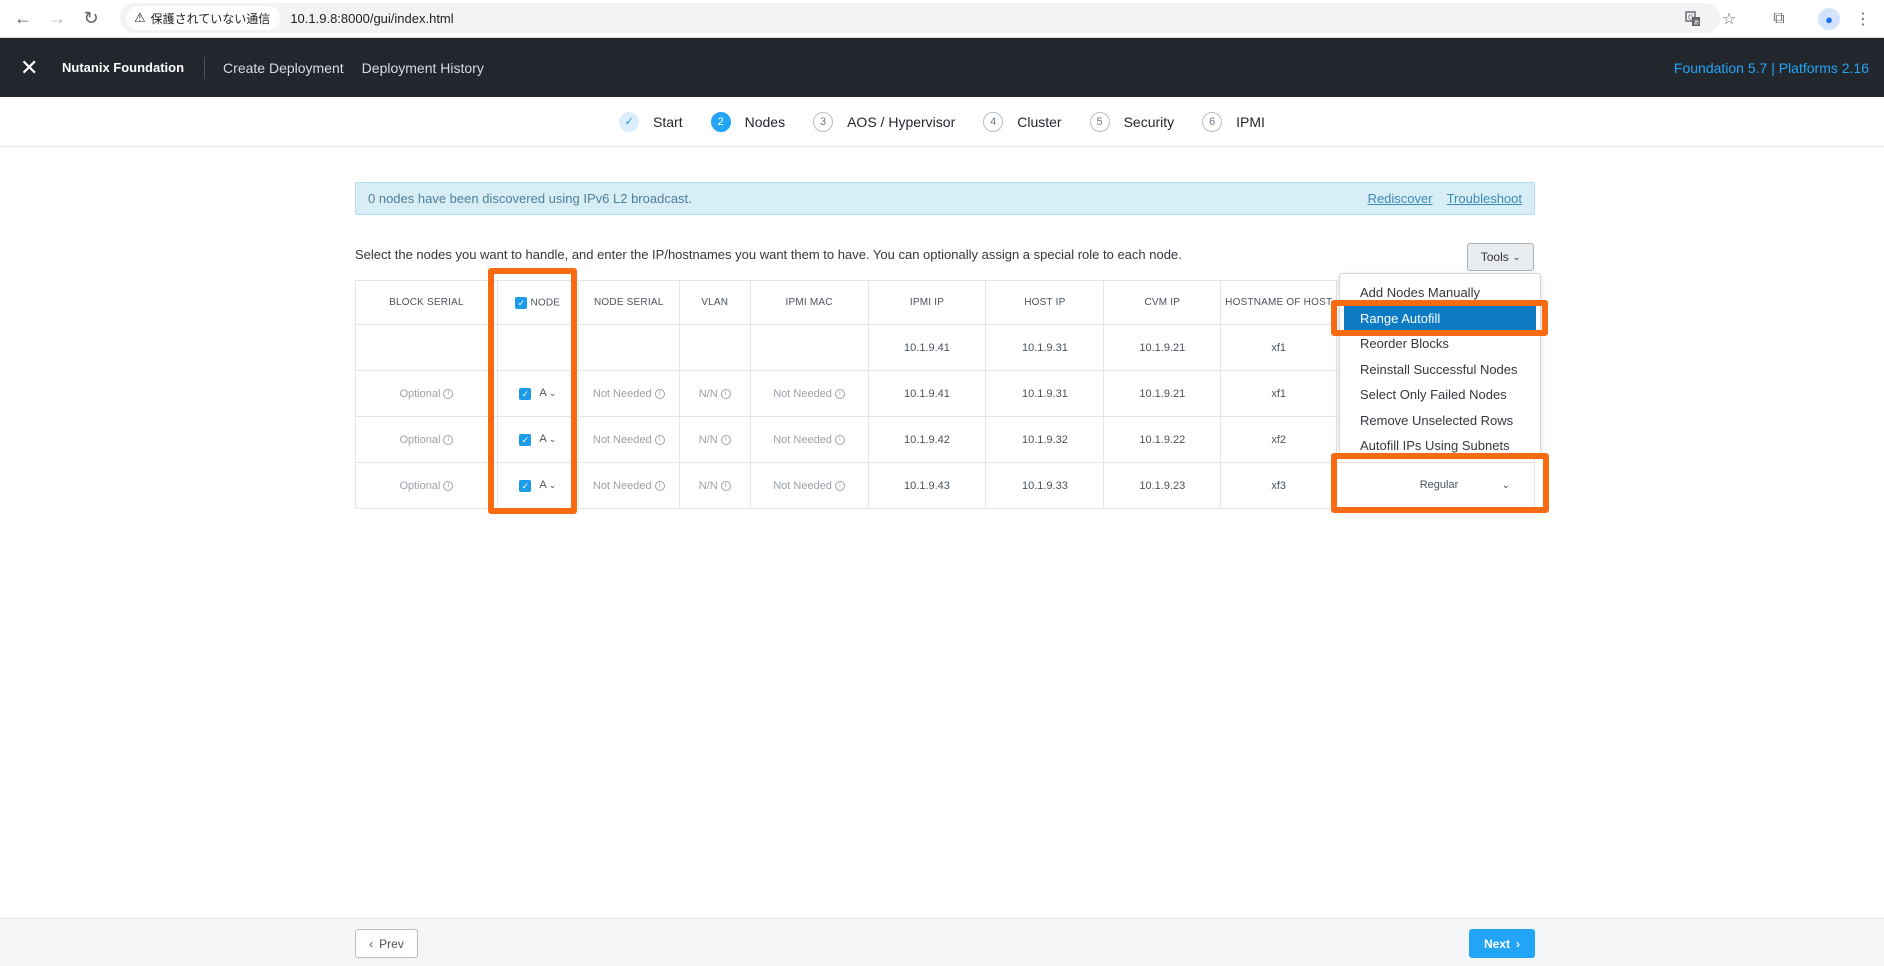 The image size is (1884, 966). I want to click on hostname-cell: xf2, so click(1279, 439).